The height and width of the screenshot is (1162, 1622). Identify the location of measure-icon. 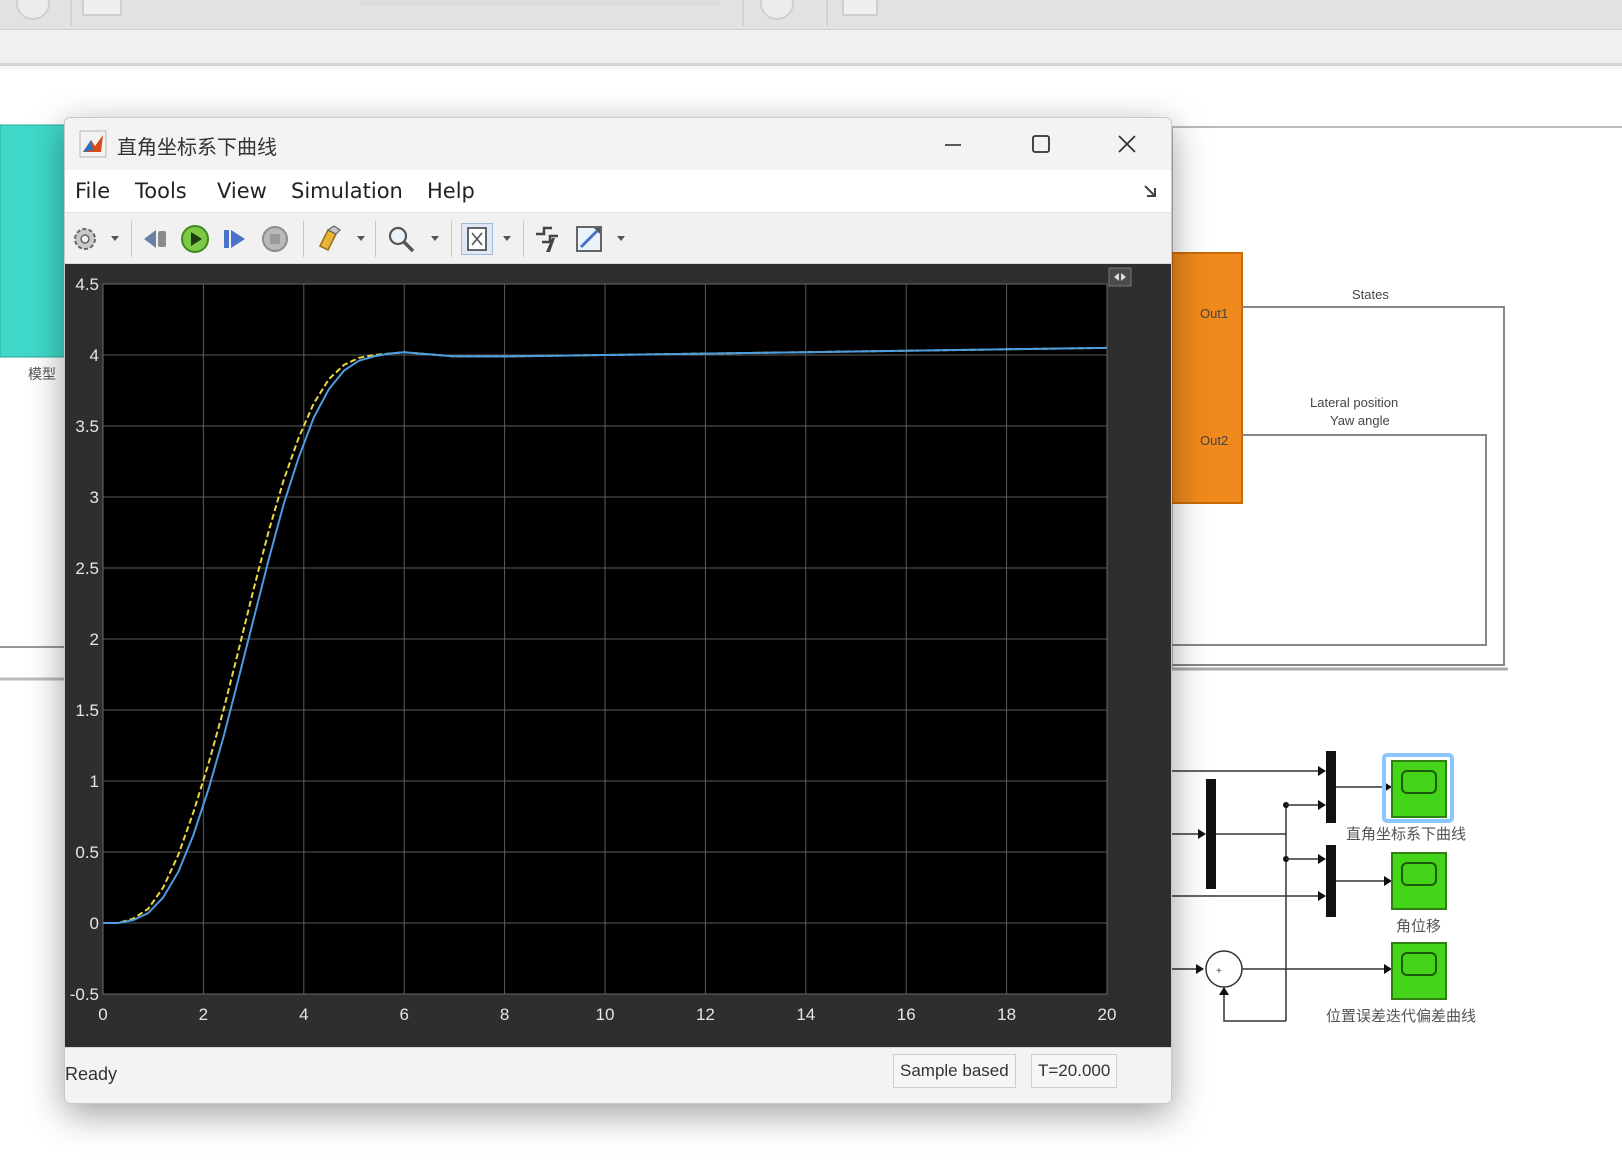
(589, 239).